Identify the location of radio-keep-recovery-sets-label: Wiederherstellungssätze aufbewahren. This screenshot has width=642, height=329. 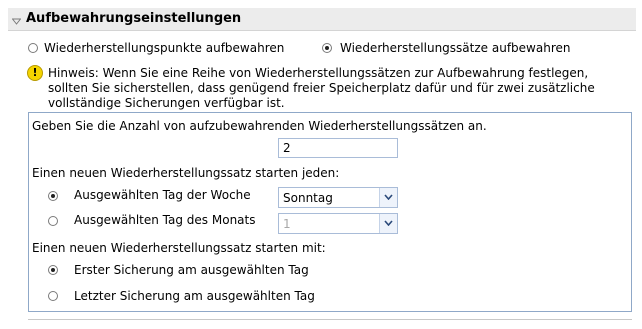
(455, 48).